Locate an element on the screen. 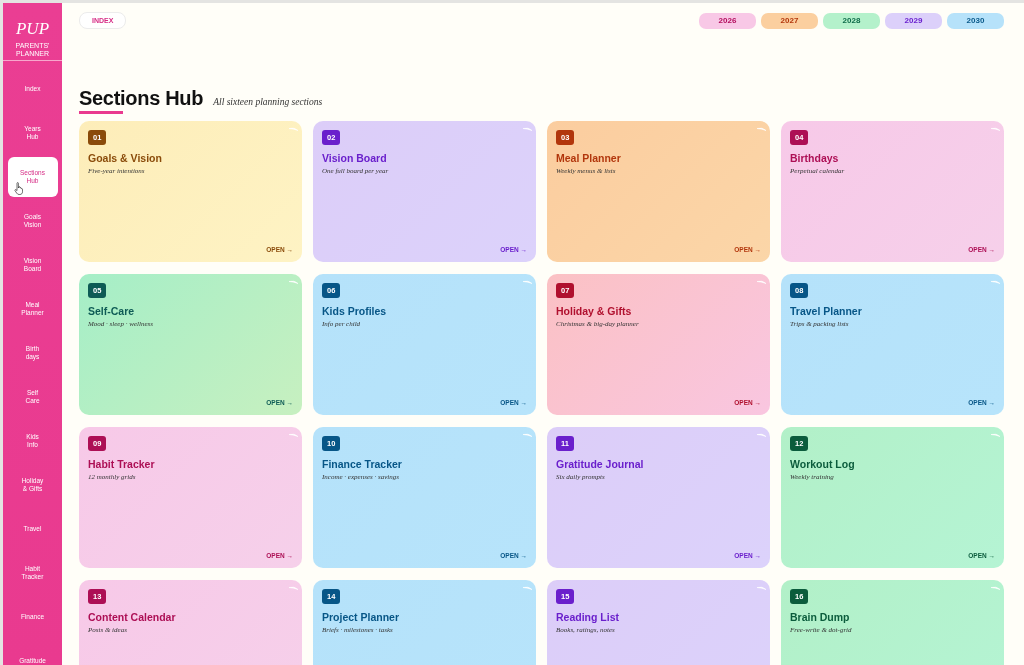 This screenshot has height=665, width=1024. section-title: Brain Dump is located at coordinates (820, 617).